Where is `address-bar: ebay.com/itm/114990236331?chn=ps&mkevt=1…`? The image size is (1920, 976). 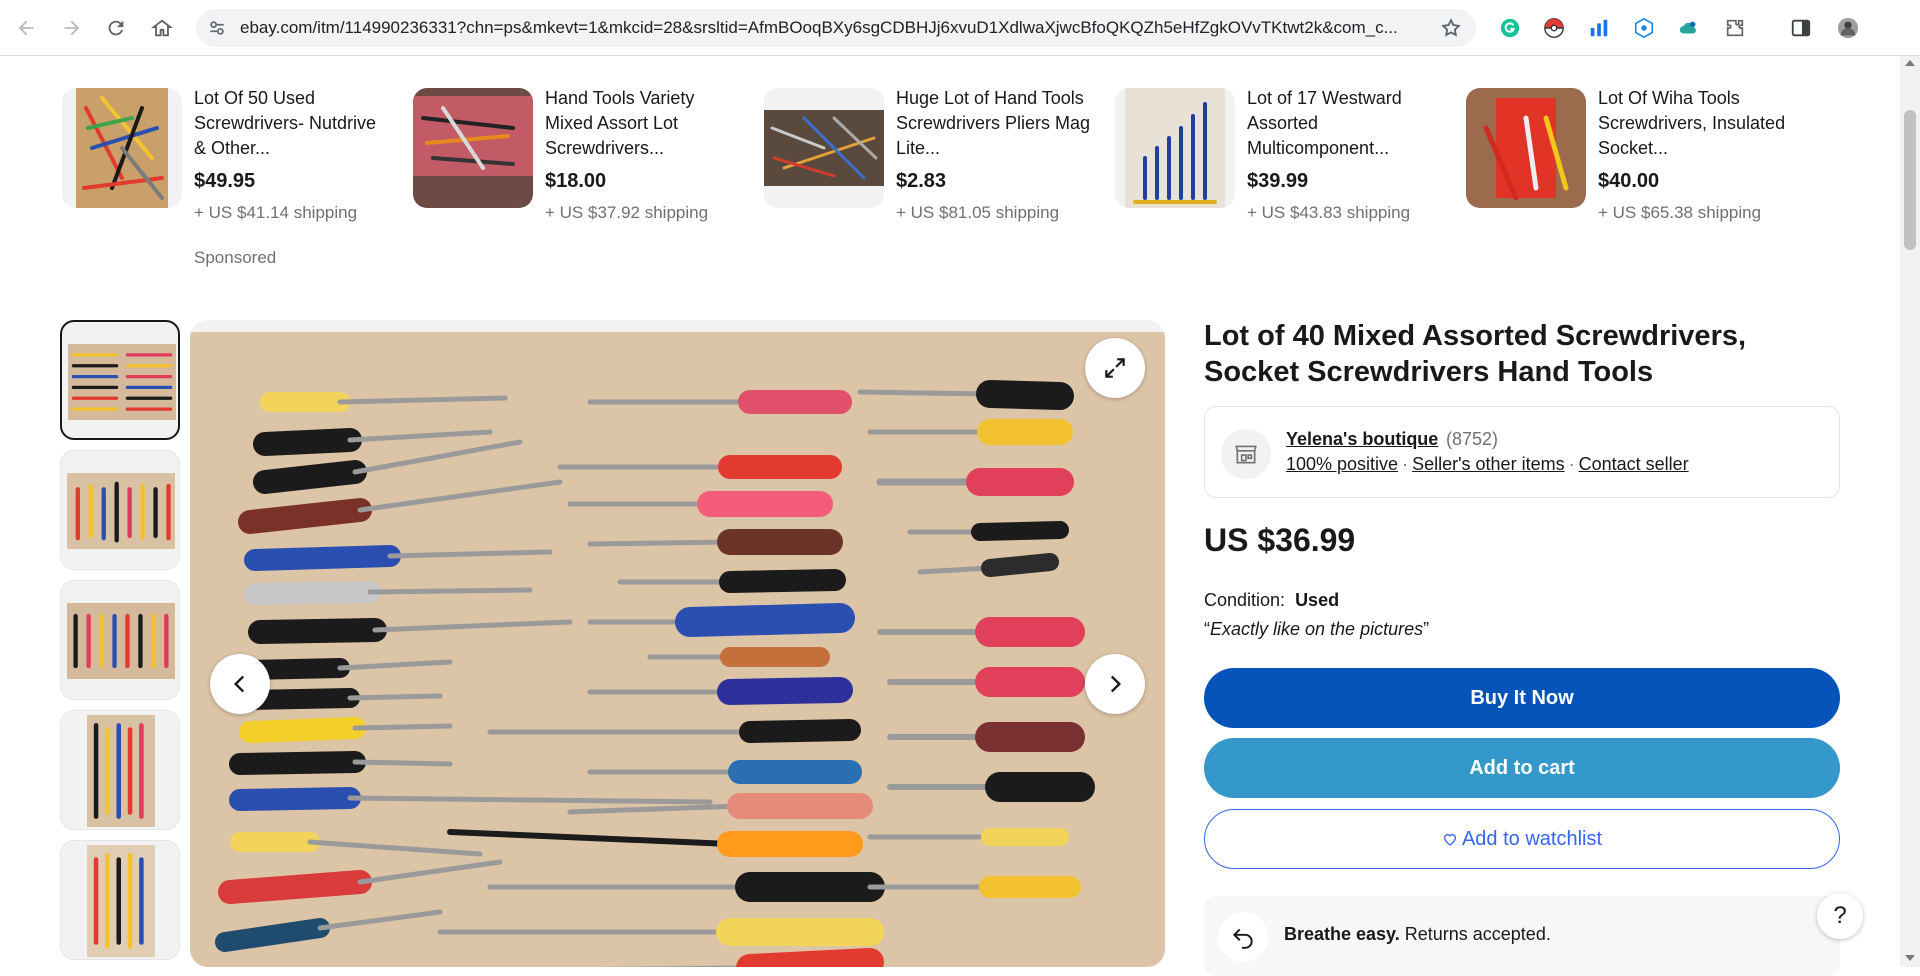
address-bar: ebay.com/itm/114990236331?chn=ps&mkevt=1… is located at coordinates (836, 28).